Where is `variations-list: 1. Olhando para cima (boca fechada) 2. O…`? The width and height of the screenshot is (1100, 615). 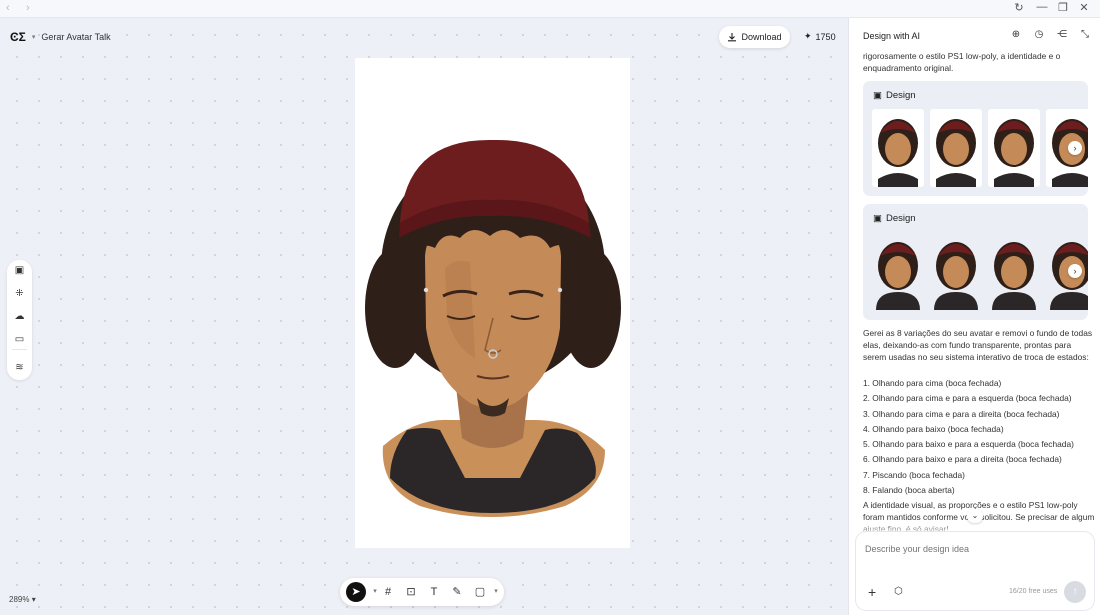 variations-list: 1. Olhando para cima (boca fechada) 2. O… is located at coordinates (968, 439).